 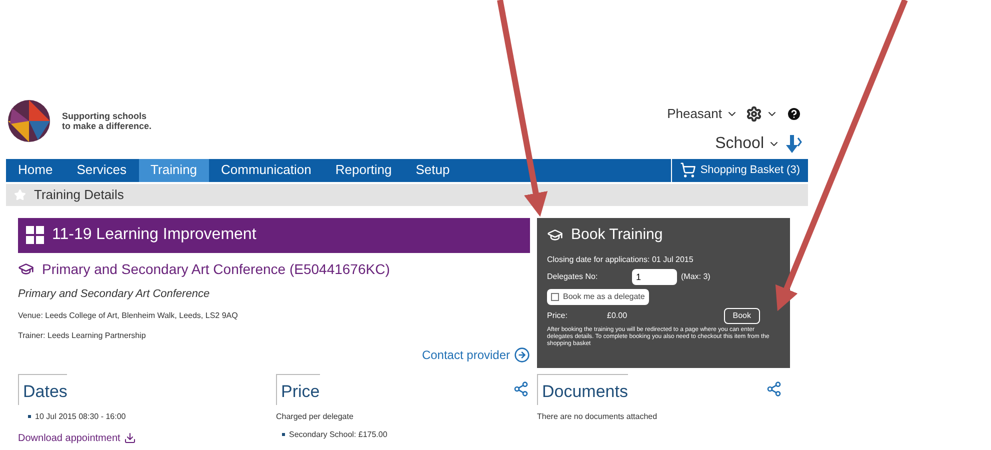 What do you see at coordinates (598, 297) in the screenshot?
I see `book-me-checkbox: Book me as a delegate` at bounding box center [598, 297].